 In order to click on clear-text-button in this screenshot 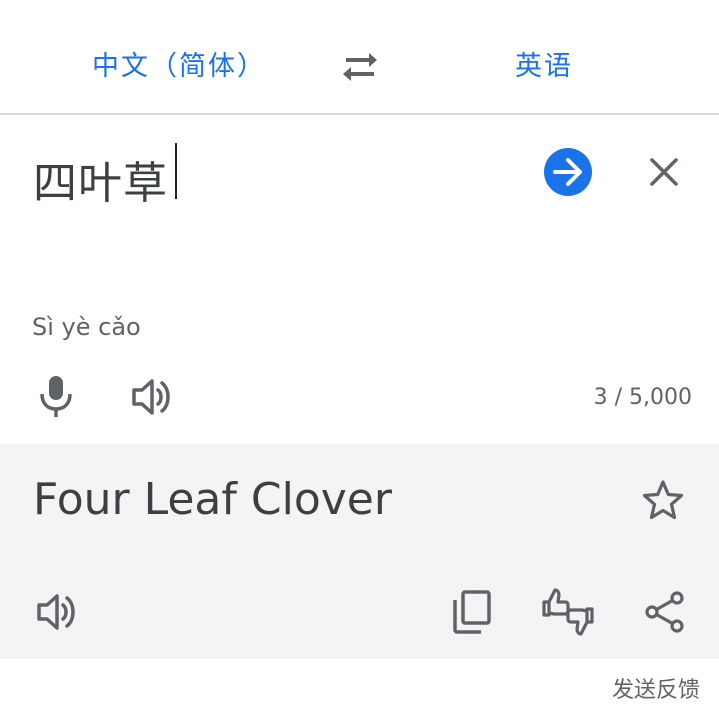, I will do `click(664, 172)`.